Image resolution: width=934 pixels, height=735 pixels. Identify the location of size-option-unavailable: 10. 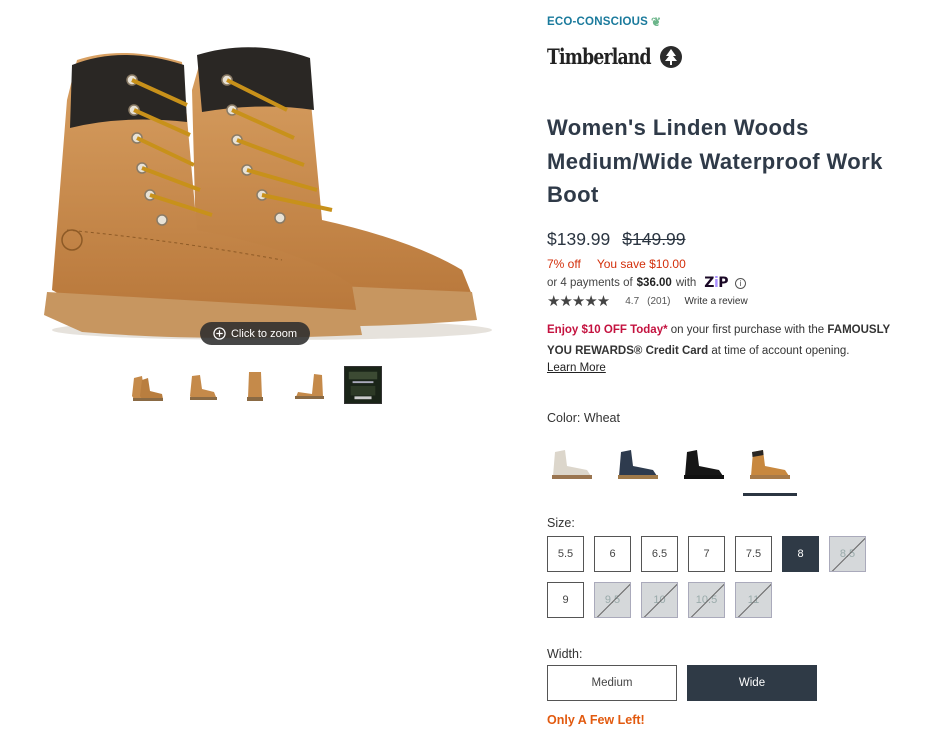
(659, 600).